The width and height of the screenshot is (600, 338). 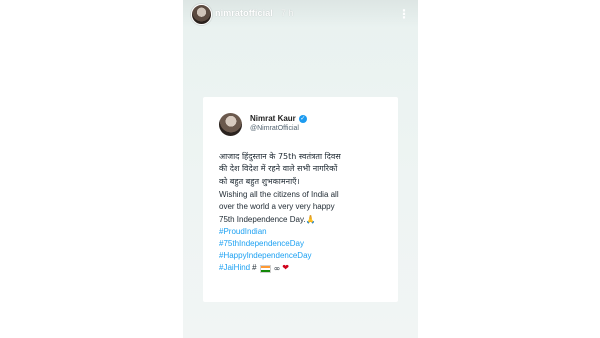 What do you see at coordinates (244, 13) in the screenshot?
I see `story-username: nimratofficial` at bounding box center [244, 13].